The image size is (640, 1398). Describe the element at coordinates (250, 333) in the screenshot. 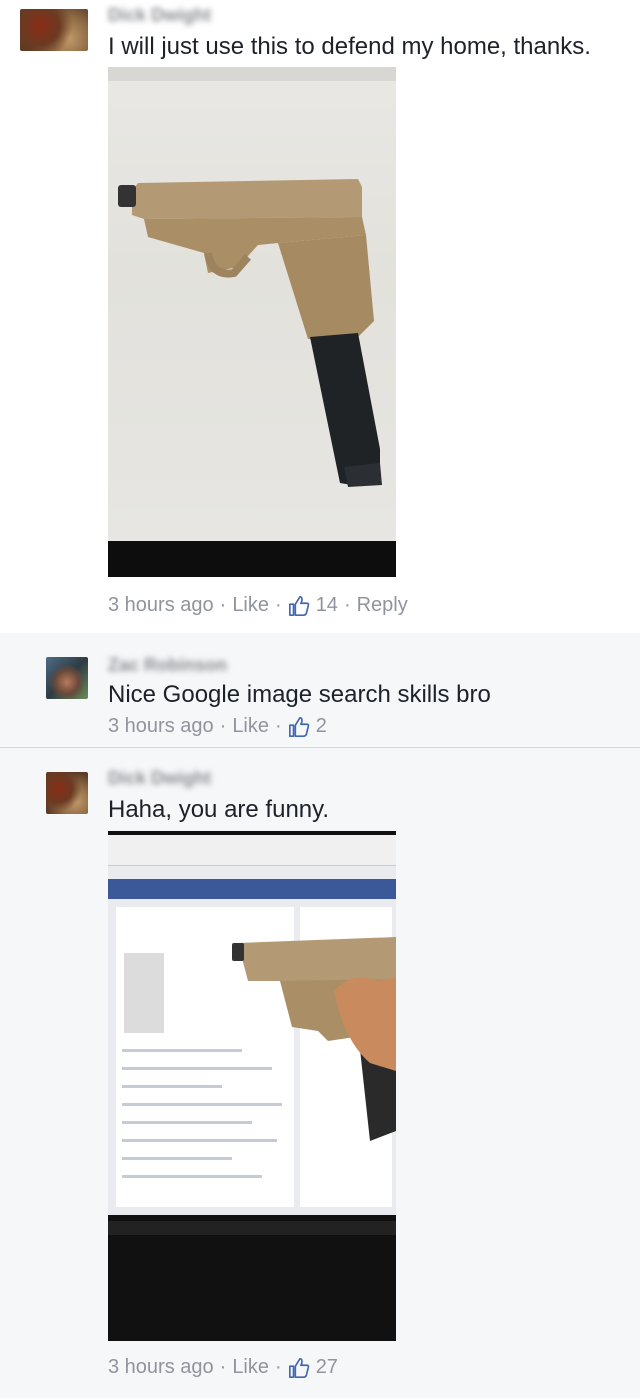

I see `pistol-image` at that location.